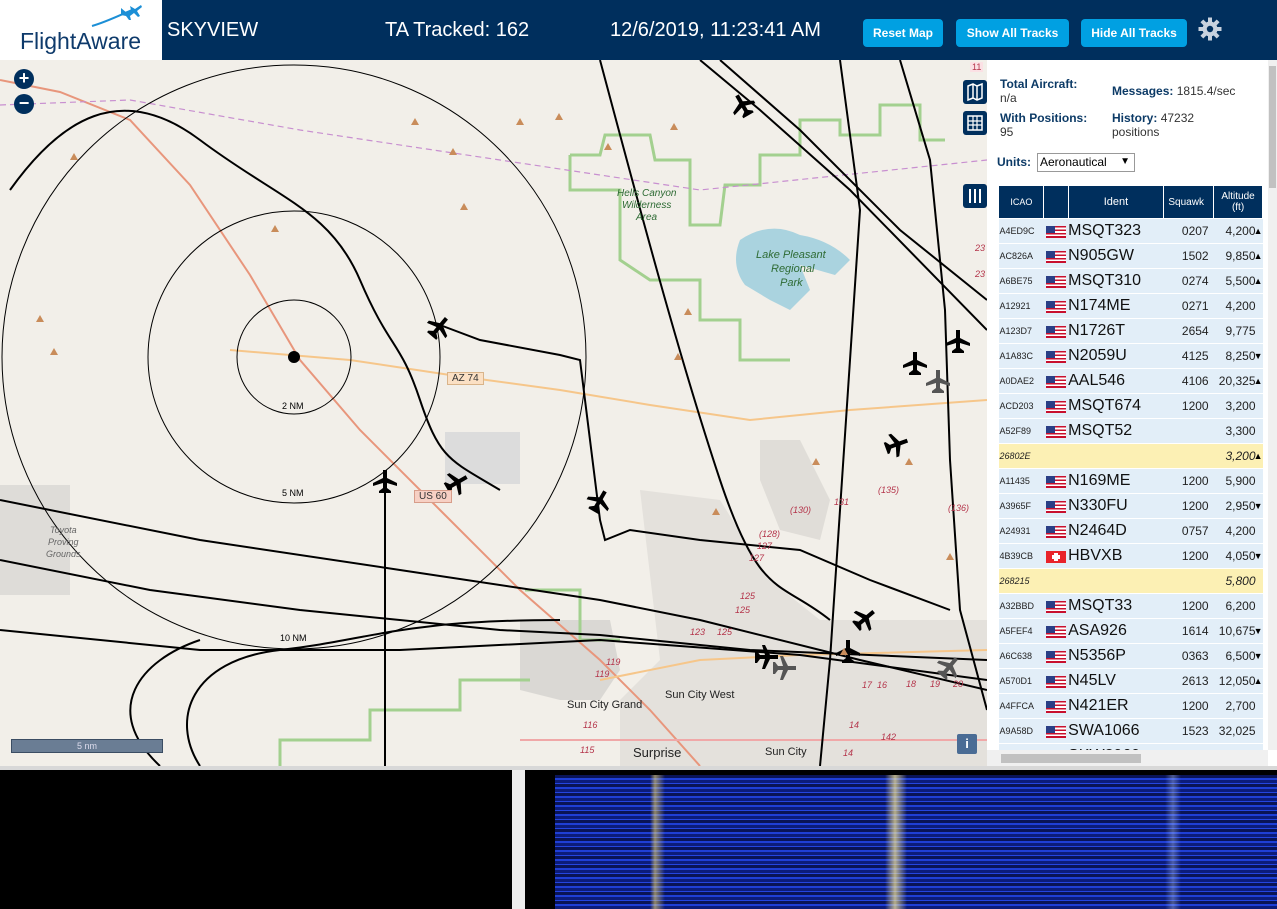 This screenshot has height=909, width=1277. I want to click on flightaware-logo: FlightAware, so click(81, 30).